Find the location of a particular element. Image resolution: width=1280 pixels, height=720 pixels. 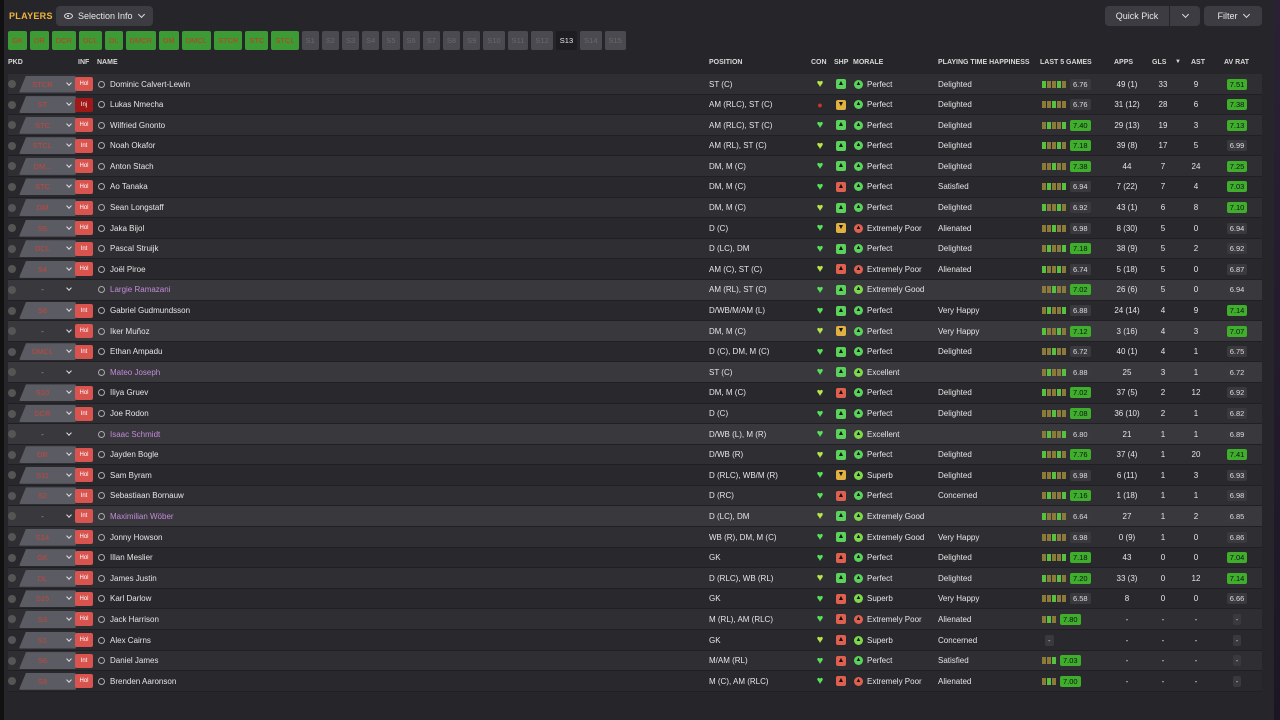

player-name: Dominic Calvert-Lewin is located at coordinates (150, 84).